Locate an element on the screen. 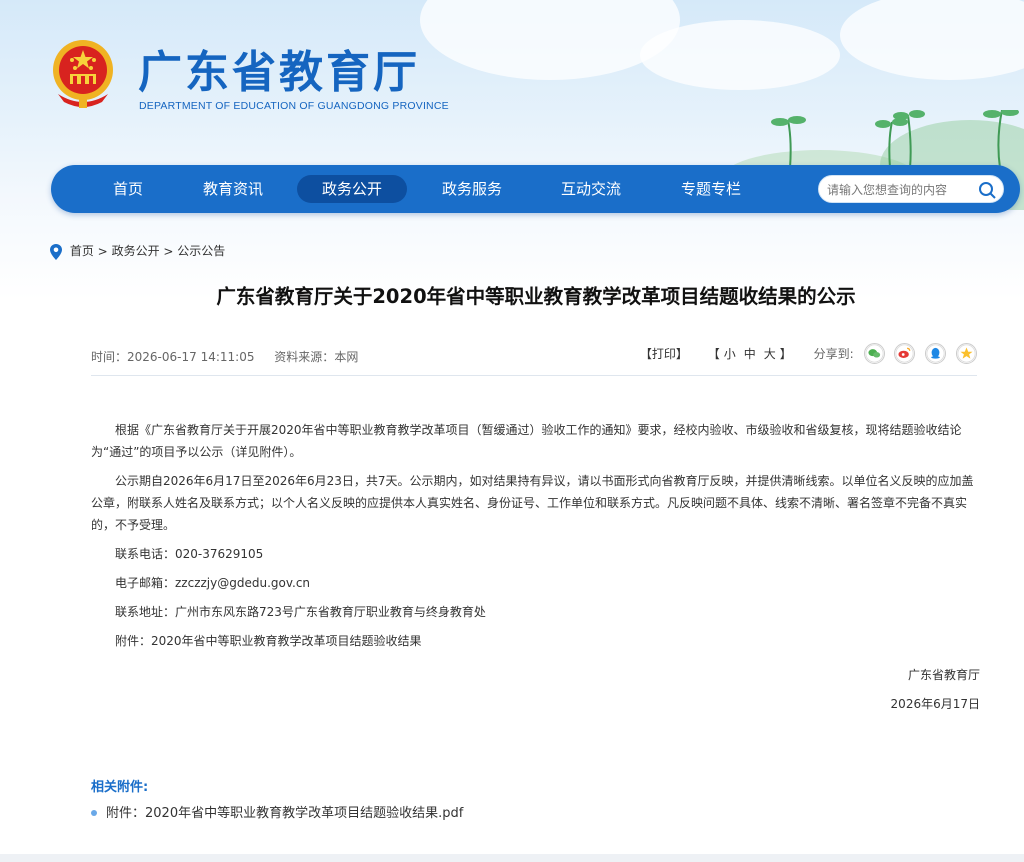 This screenshot has width=1024, height=862. footer-strip is located at coordinates (512, 858).